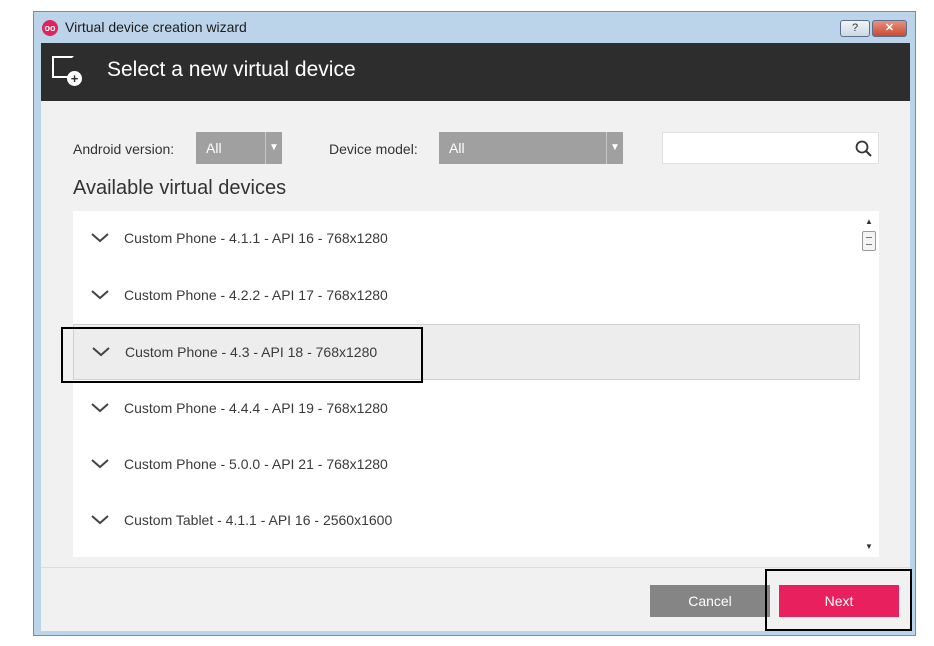 This screenshot has height=646, width=934. I want to click on wizard-header: + Select a new virtual device, so click(475, 72).